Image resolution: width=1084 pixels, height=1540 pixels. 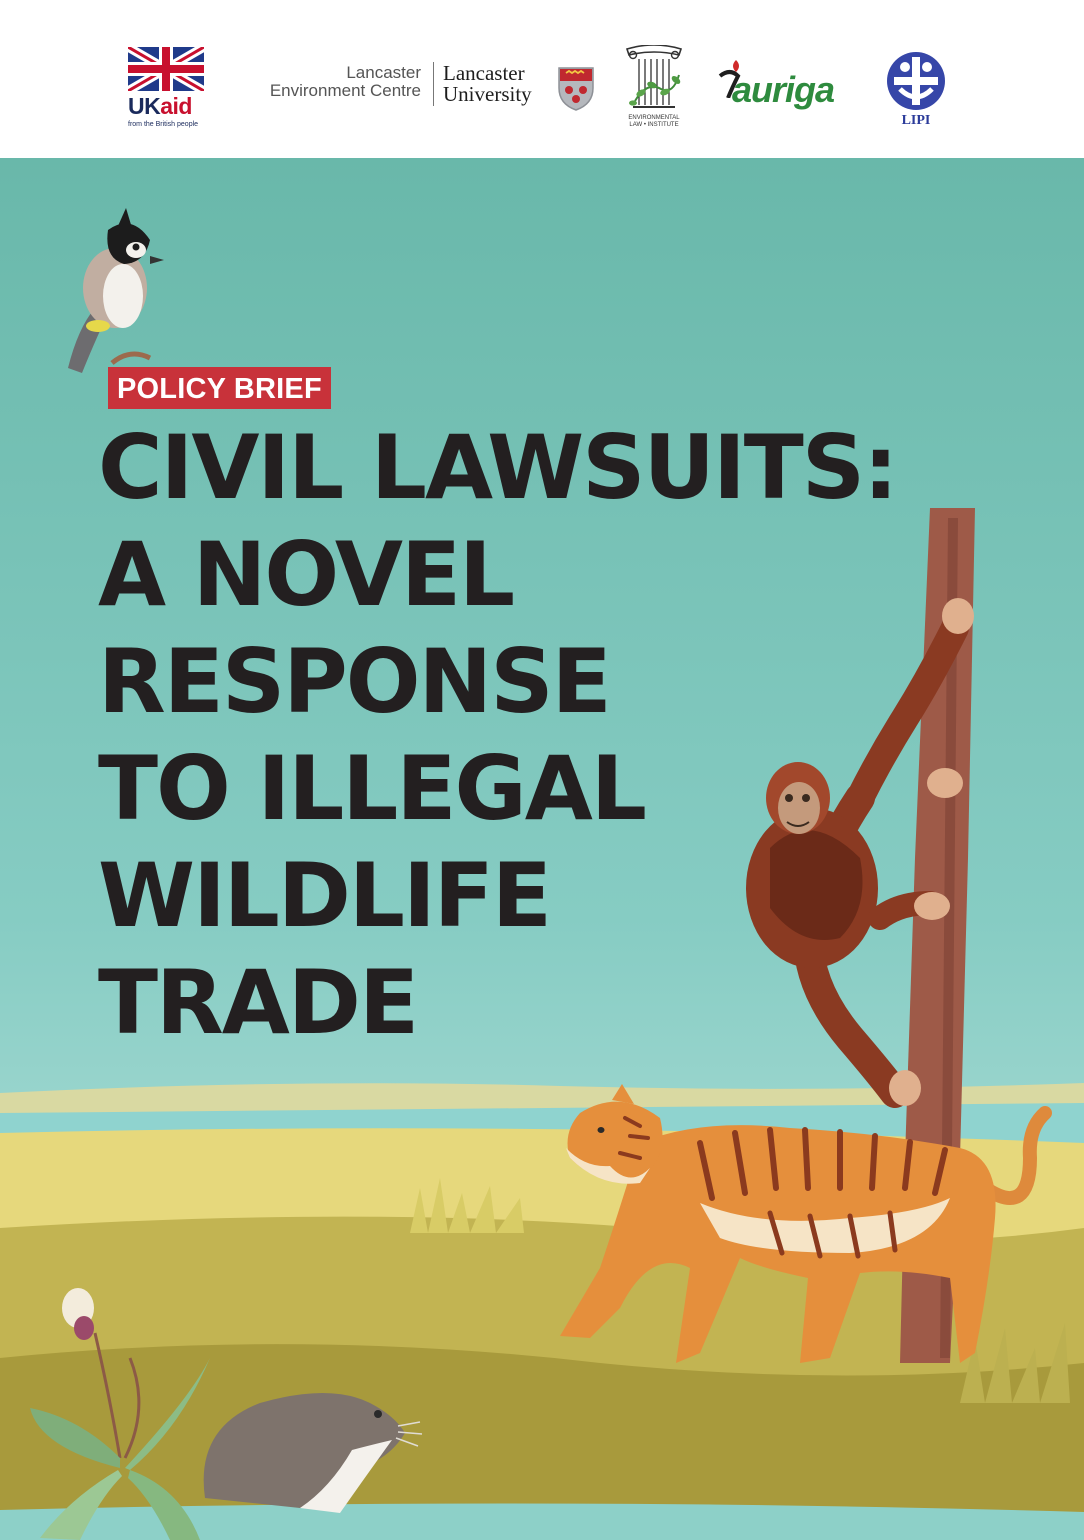 I want to click on title-line-6: TRADE, so click(x=258, y=1002).